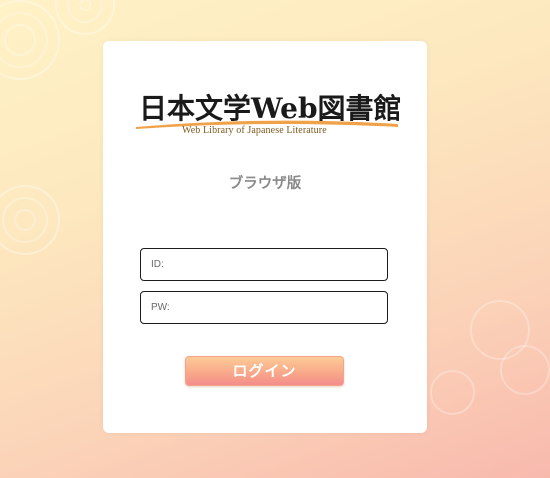 Image resolution: width=550 pixels, height=478 pixels. I want to click on password-input, so click(264, 307).